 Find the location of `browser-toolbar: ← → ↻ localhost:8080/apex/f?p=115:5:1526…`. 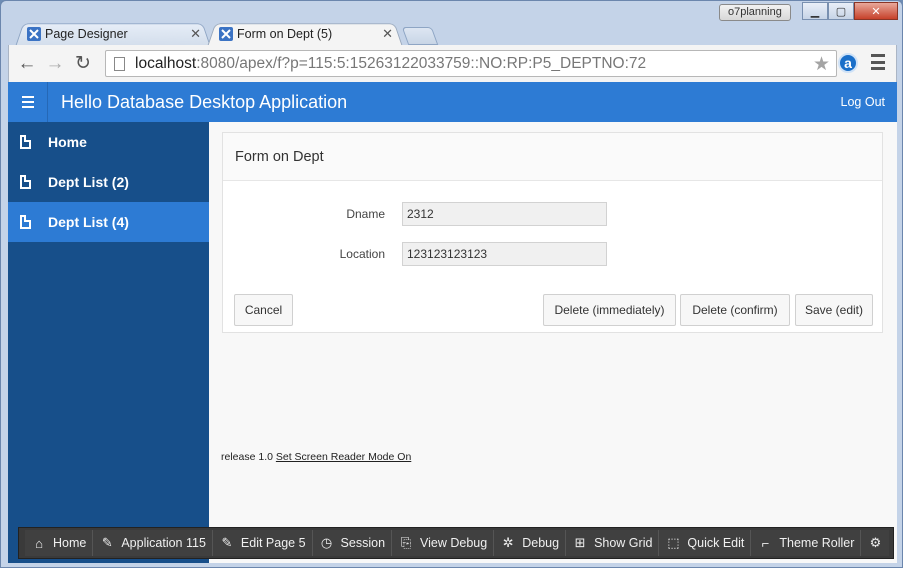

browser-toolbar: ← → ↻ localhost:8080/apex/f?p=115:5:1526… is located at coordinates (452, 63).